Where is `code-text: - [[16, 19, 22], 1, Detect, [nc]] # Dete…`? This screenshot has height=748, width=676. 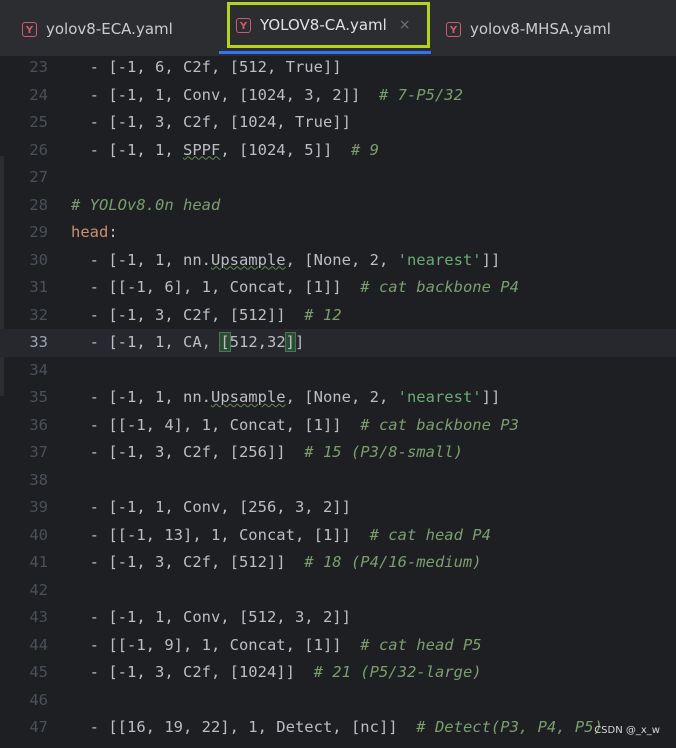
code-text: - [[16, 19, 22], 1, Detect, [nc]] # Dete… is located at coordinates (337, 727).